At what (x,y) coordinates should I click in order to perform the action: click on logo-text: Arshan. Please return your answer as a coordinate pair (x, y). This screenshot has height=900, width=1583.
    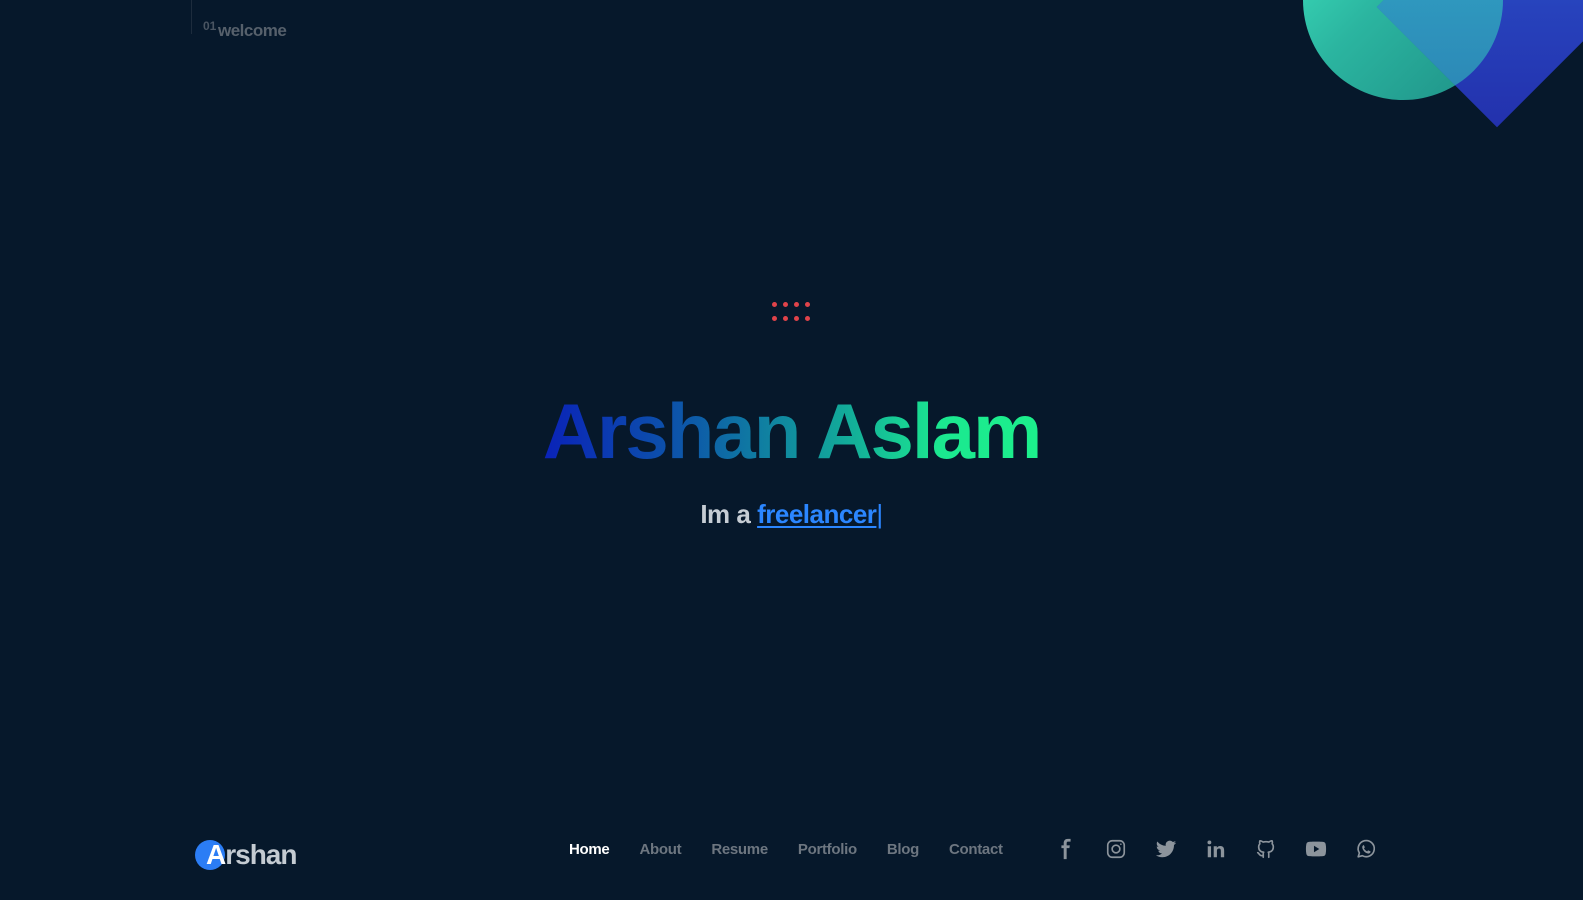
    Looking at the image, I should click on (251, 855).